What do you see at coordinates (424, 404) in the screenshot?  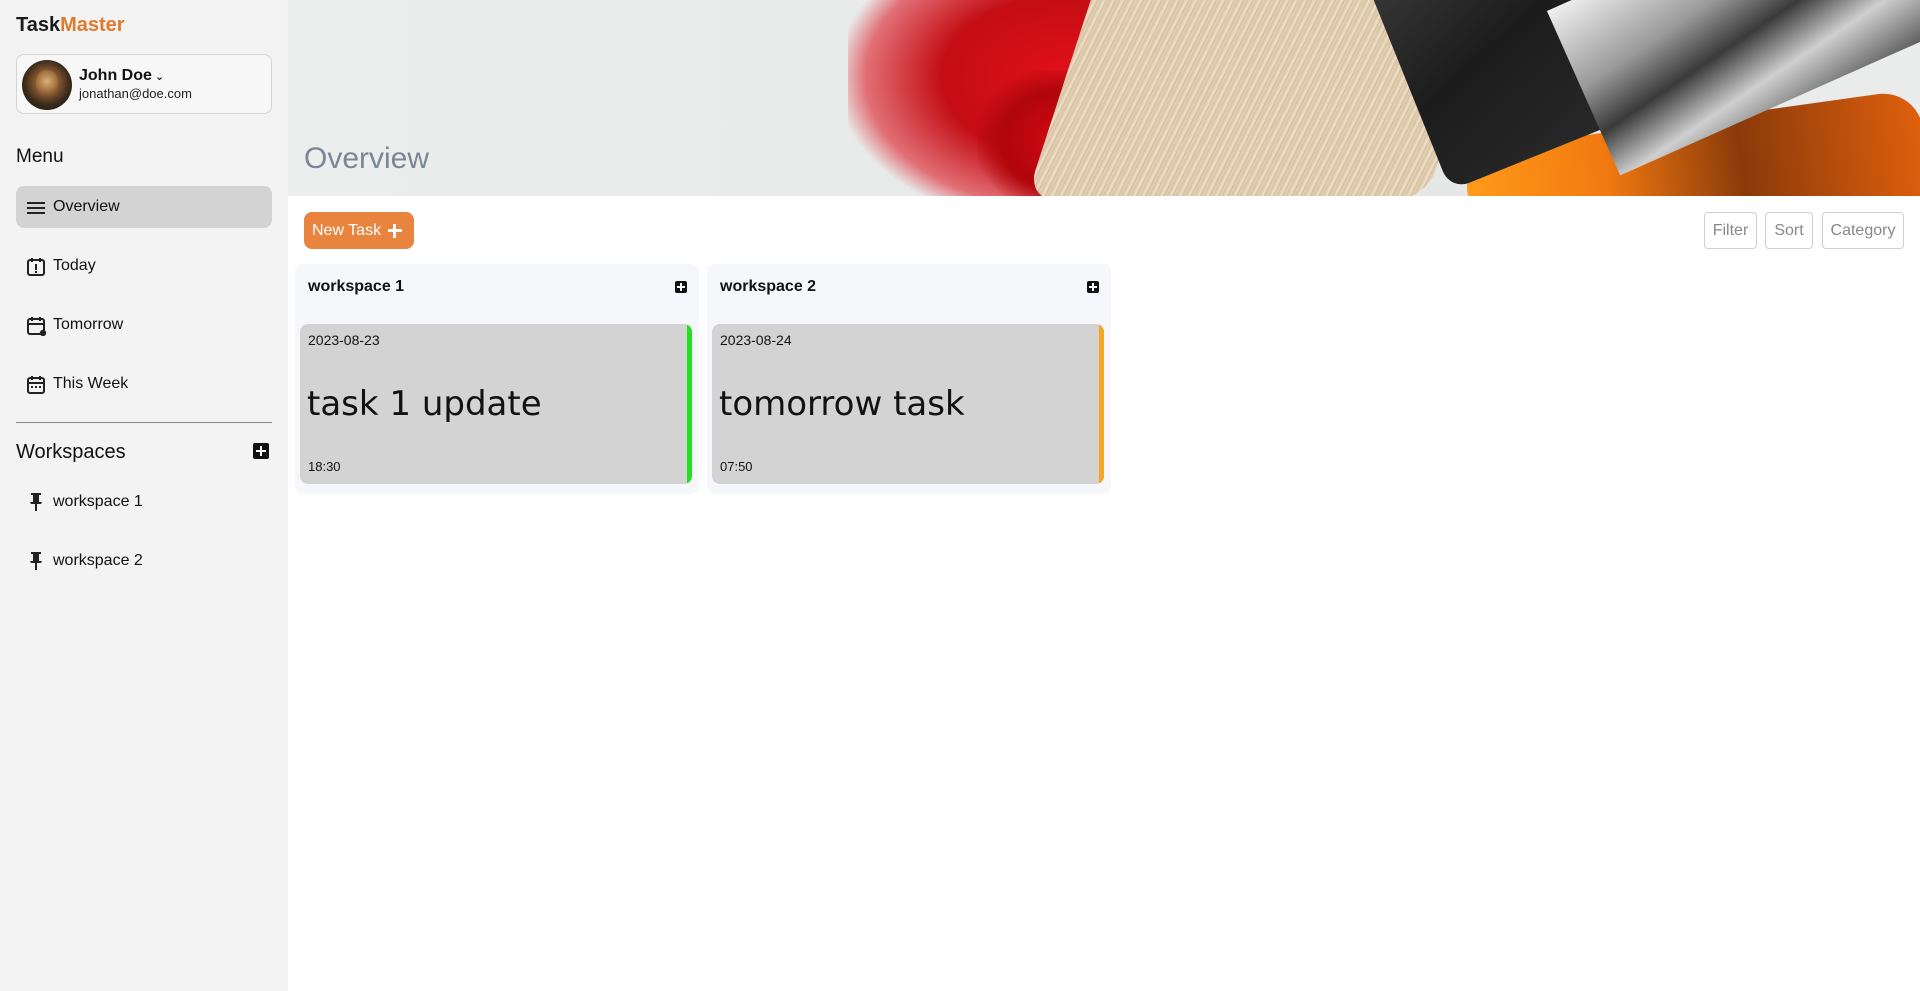 I see `task-title: task 1 update` at bounding box center [424, 404].